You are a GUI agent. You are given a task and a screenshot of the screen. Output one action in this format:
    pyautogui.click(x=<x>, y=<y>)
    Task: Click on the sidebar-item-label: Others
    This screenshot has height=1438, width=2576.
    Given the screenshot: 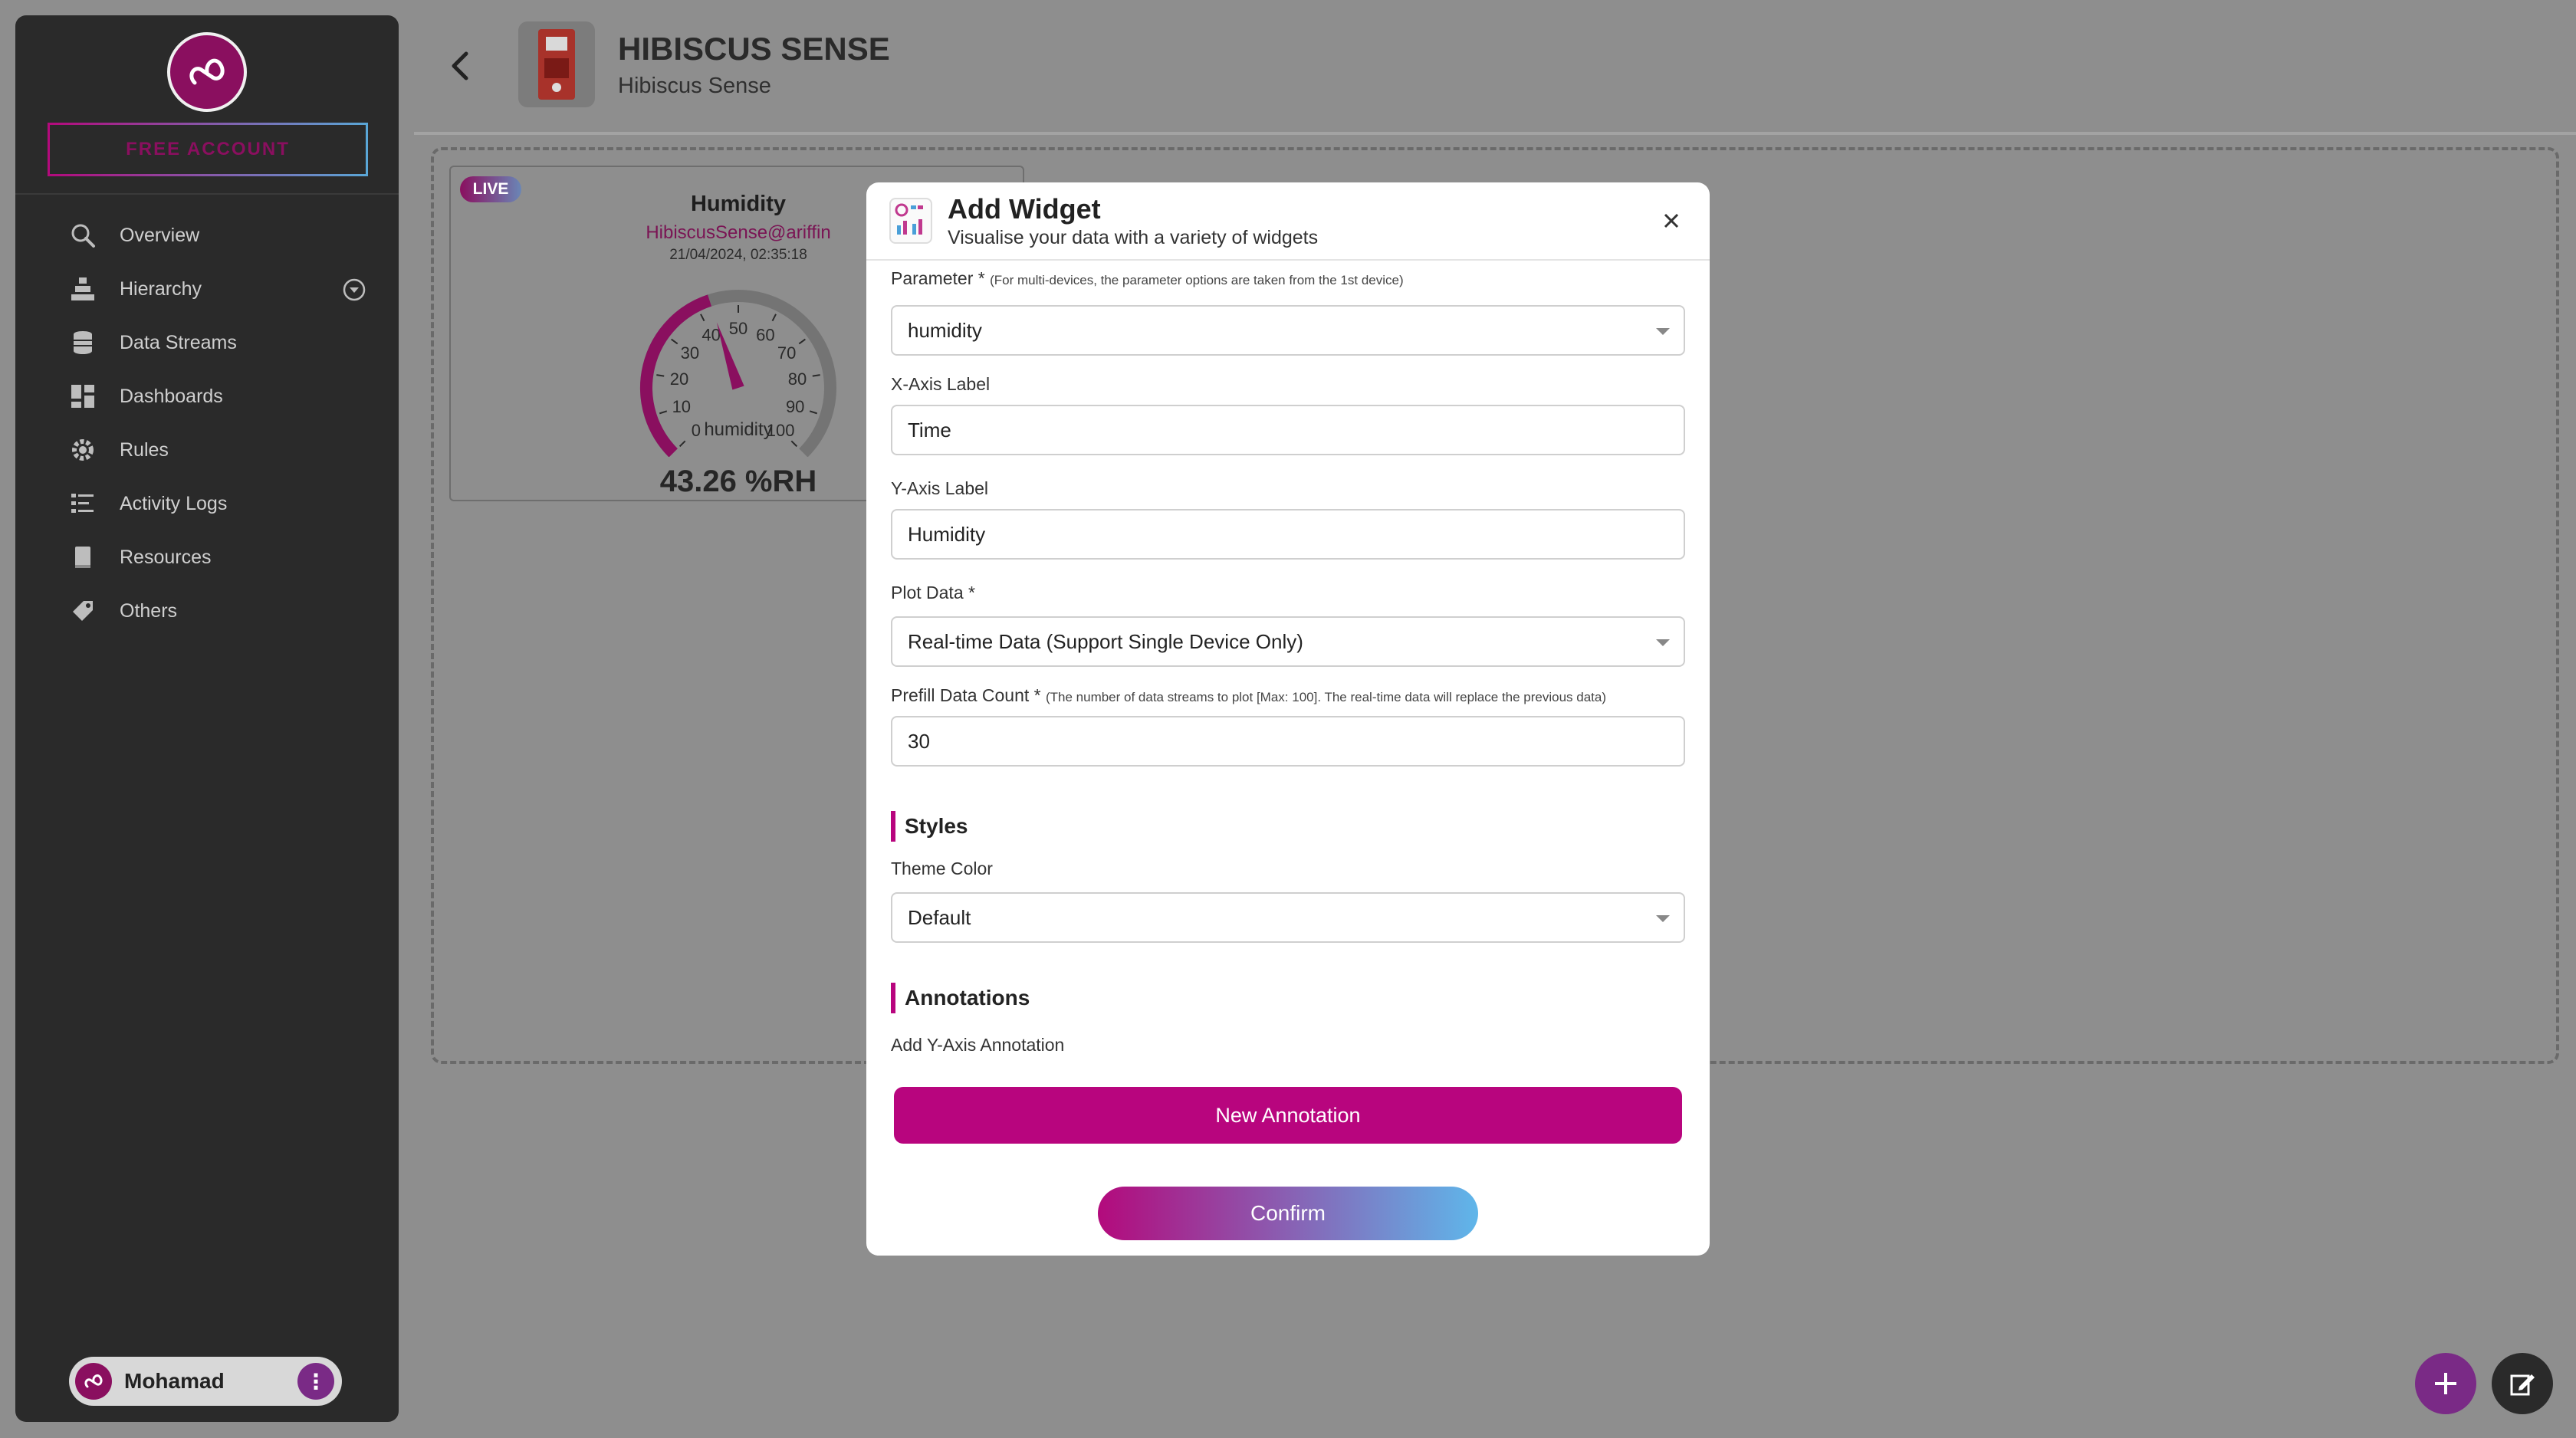 What is the action you would take?
    pyautogui.click(x=149, y=610)
    